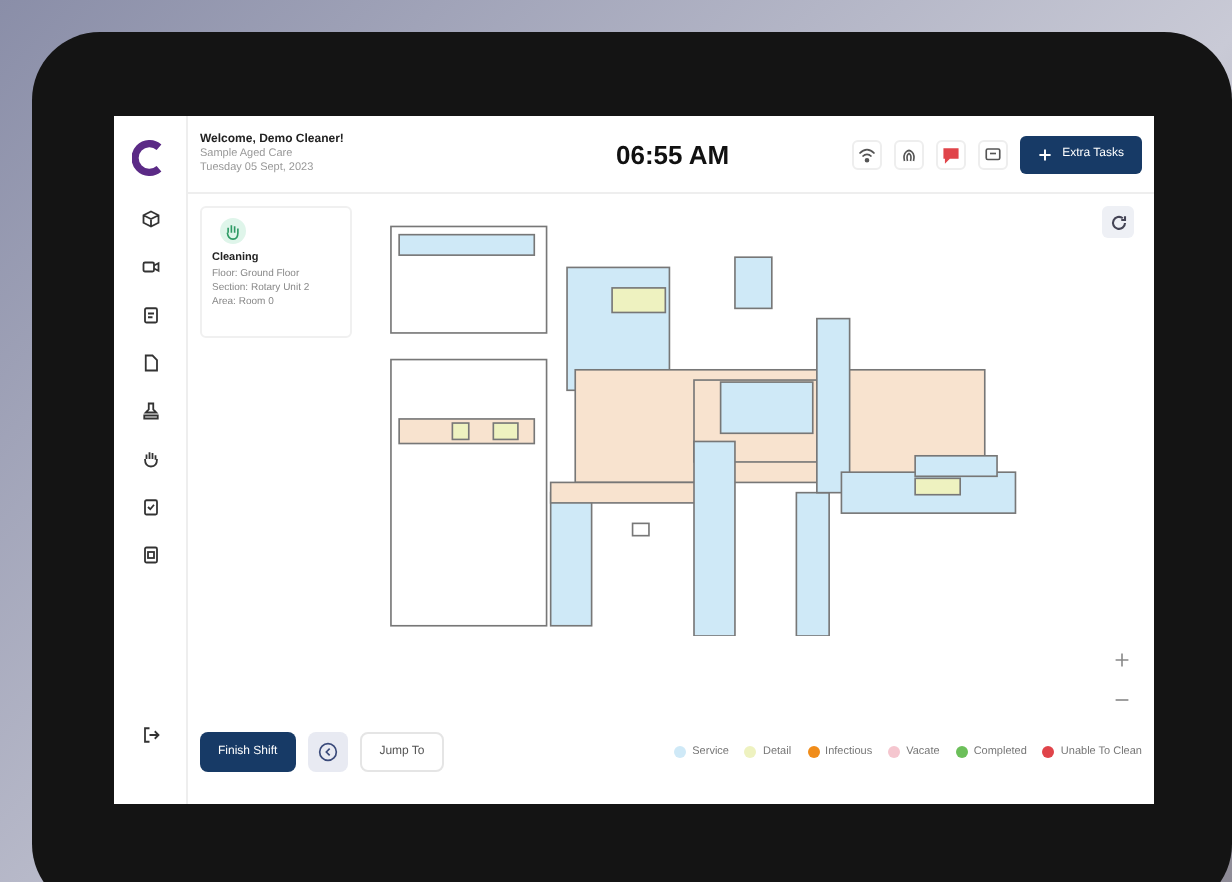  I want to click on zoom-in-icon, so click(1122, 660).